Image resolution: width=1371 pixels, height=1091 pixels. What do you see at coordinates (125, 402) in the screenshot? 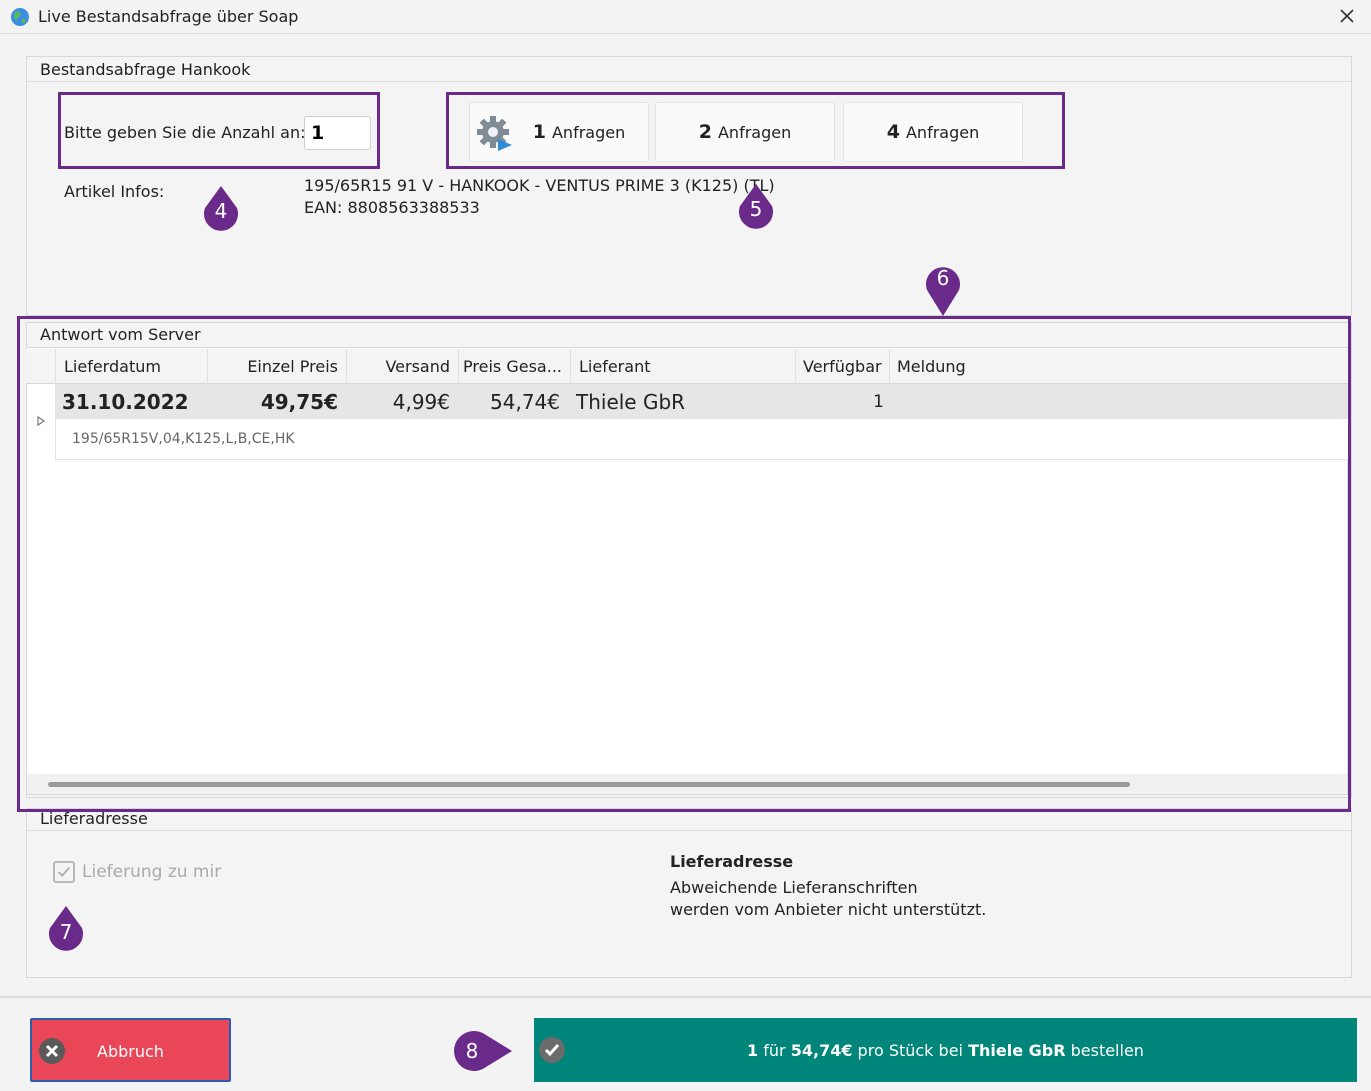
I see `cell-lieferdatum: 31.10.2022` at bounding box center [125, 402].